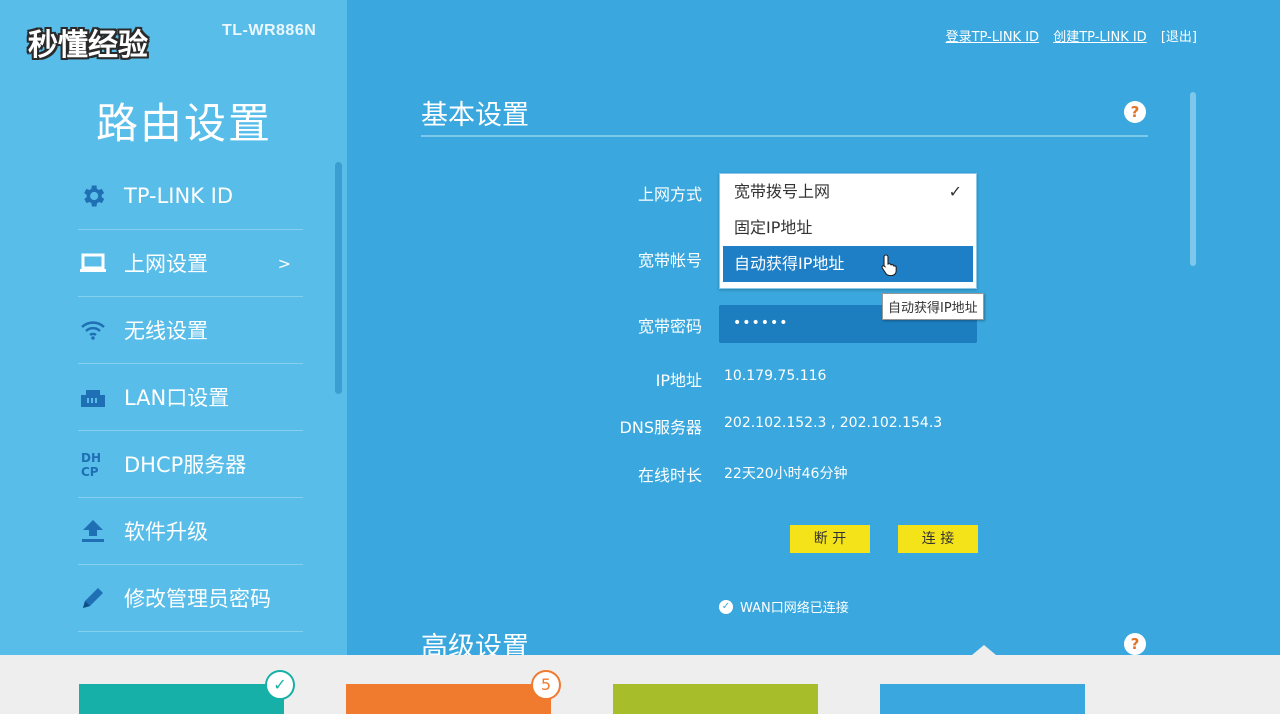 The width and height of the screenshot is (1280, 714). Describe the element at coordinates (848, 228) in the screenshot. I see `dropdown-option-static-ip: 固定IP地址` at that location.